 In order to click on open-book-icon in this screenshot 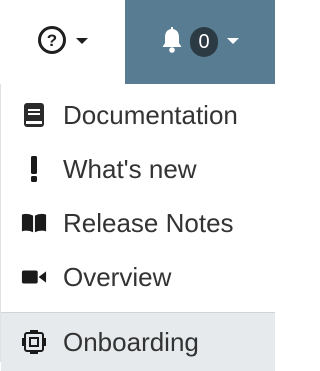, I will do `click(34, 223)`.